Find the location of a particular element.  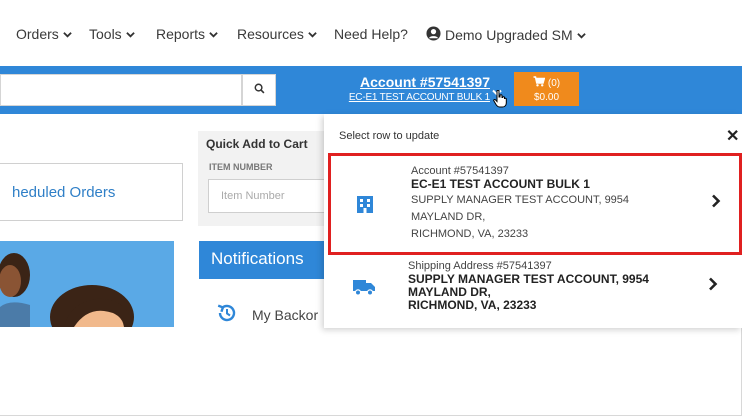

nav-reports: Reports is located at coordinates (187, 34).